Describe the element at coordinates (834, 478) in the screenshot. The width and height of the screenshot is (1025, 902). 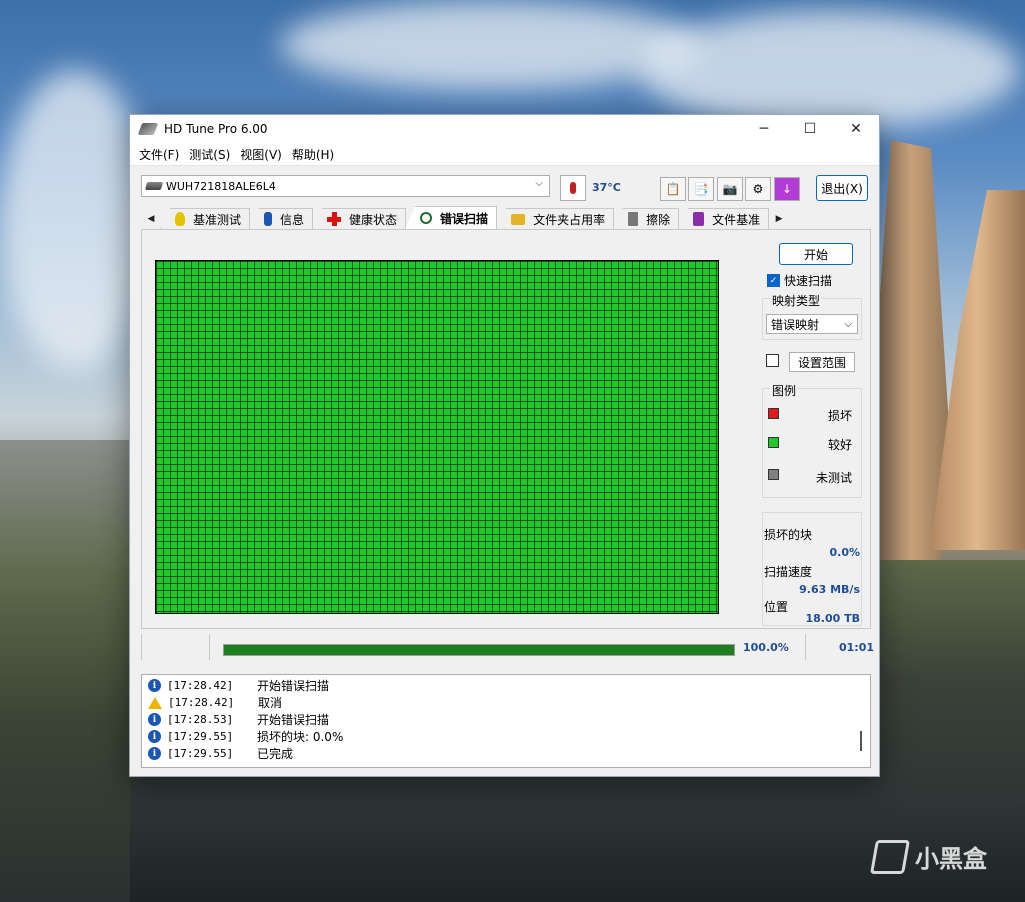
I see `legend-label-untested: 未测试` at that location.